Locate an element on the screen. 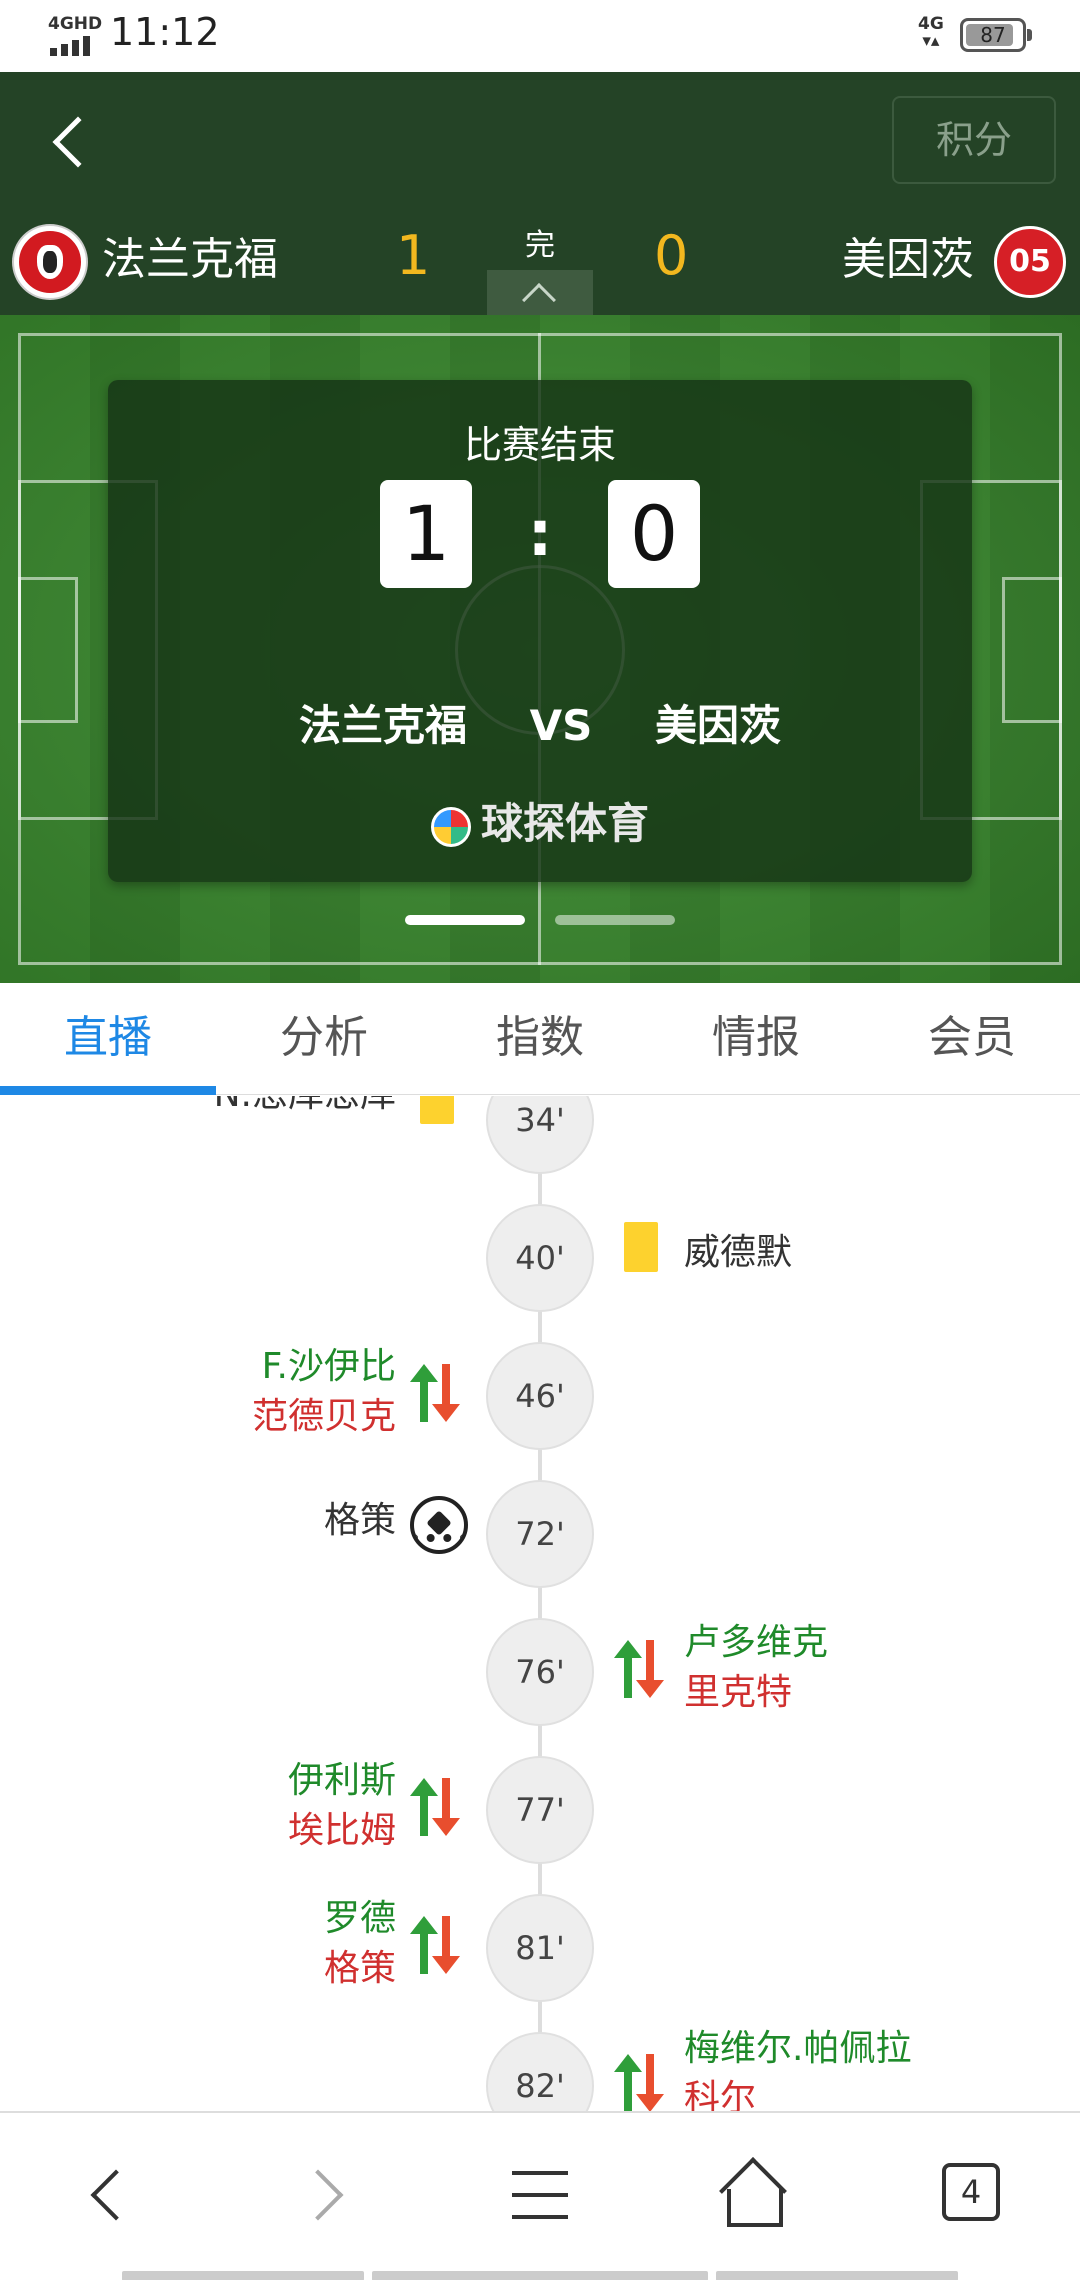 Image resolution: width=1080 pixels, height=2280 pixels. player-out: 埃比姆 is located at coordinates (341, 1830).